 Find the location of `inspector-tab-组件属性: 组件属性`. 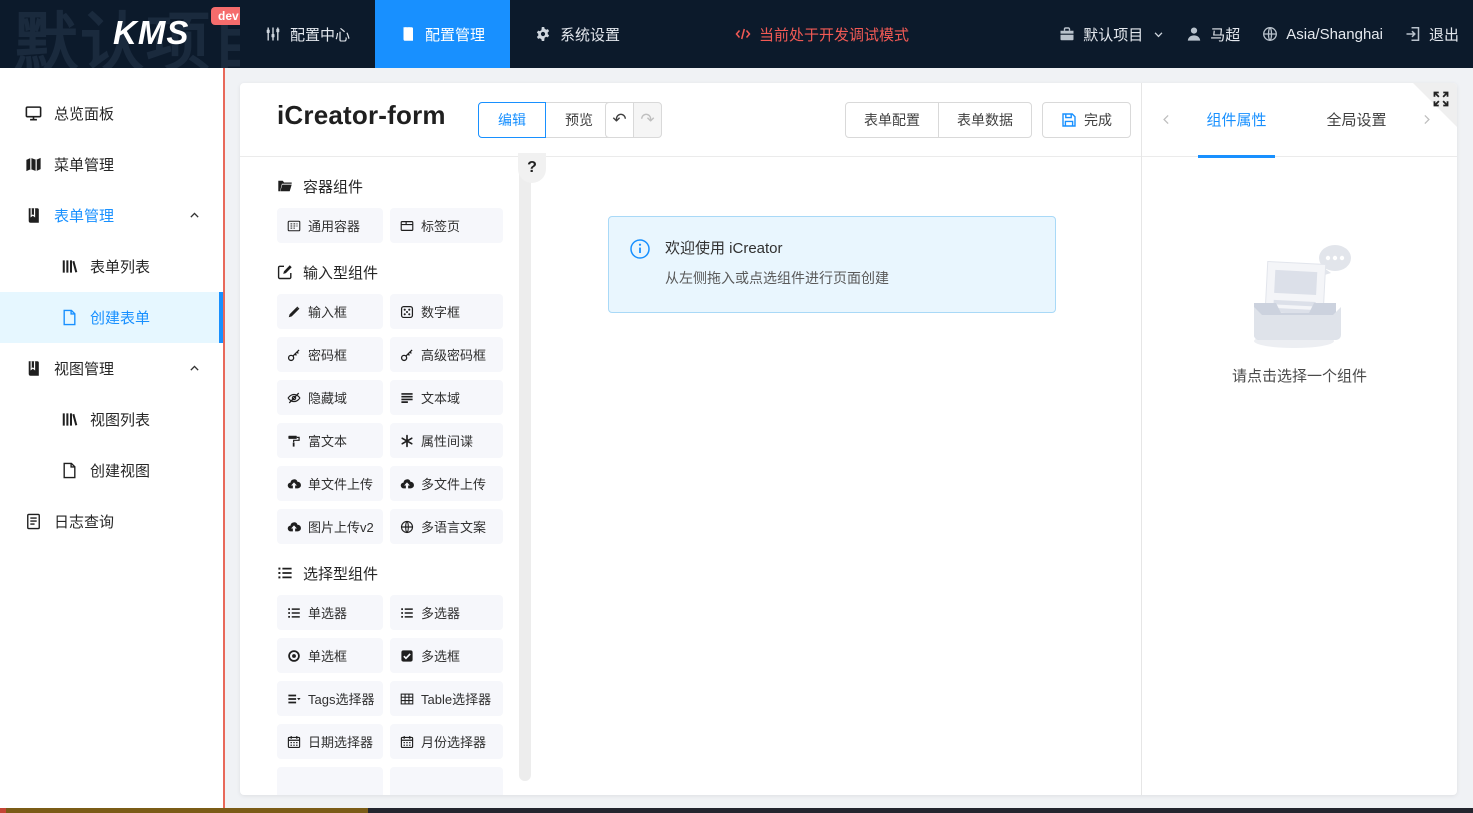

inspector-tab-组件属性: 组件属性 is located at coordinates (1236, 120).